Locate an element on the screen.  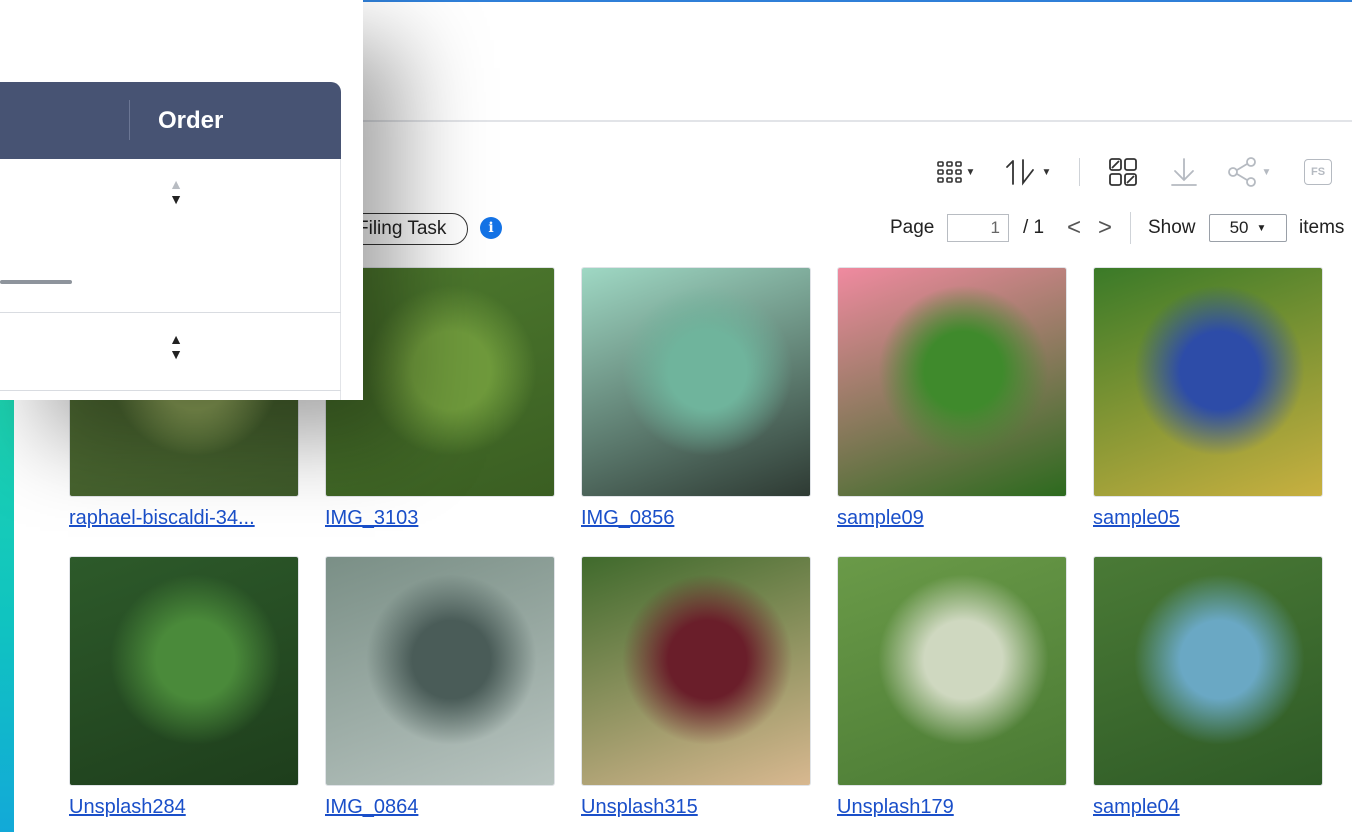
photo-filename-link: IMG_0864 is located at coordinates (371, 807).